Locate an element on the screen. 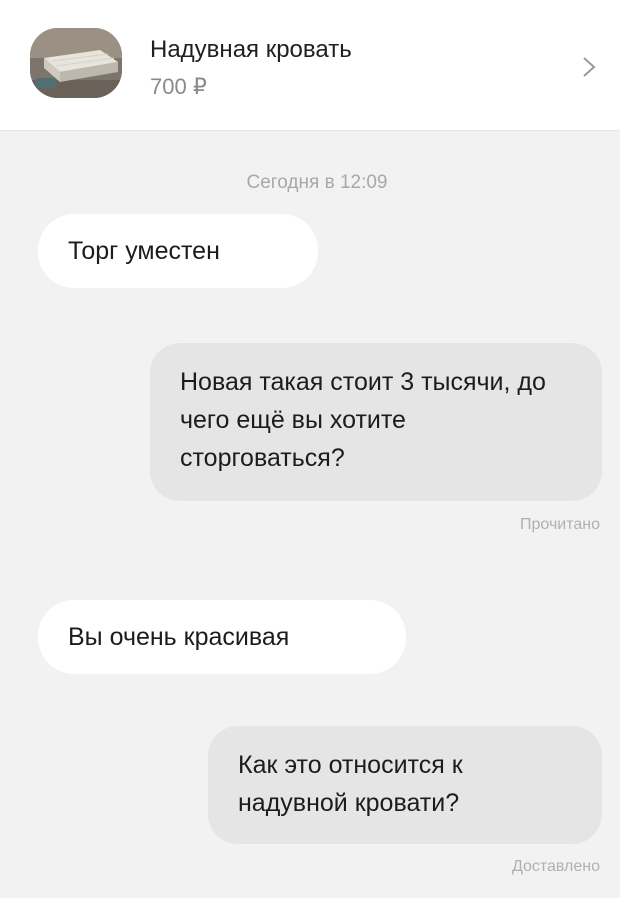 The image size is (620, 898). incoming-message: Вы очень красивая is located at coordinates (222, 637).